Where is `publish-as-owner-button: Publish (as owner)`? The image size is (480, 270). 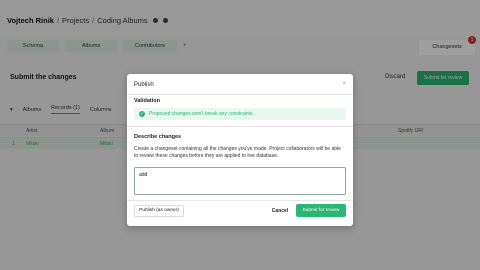 publish-as-owner-button: Publish (as owner) is located at coordinates (159, 211).